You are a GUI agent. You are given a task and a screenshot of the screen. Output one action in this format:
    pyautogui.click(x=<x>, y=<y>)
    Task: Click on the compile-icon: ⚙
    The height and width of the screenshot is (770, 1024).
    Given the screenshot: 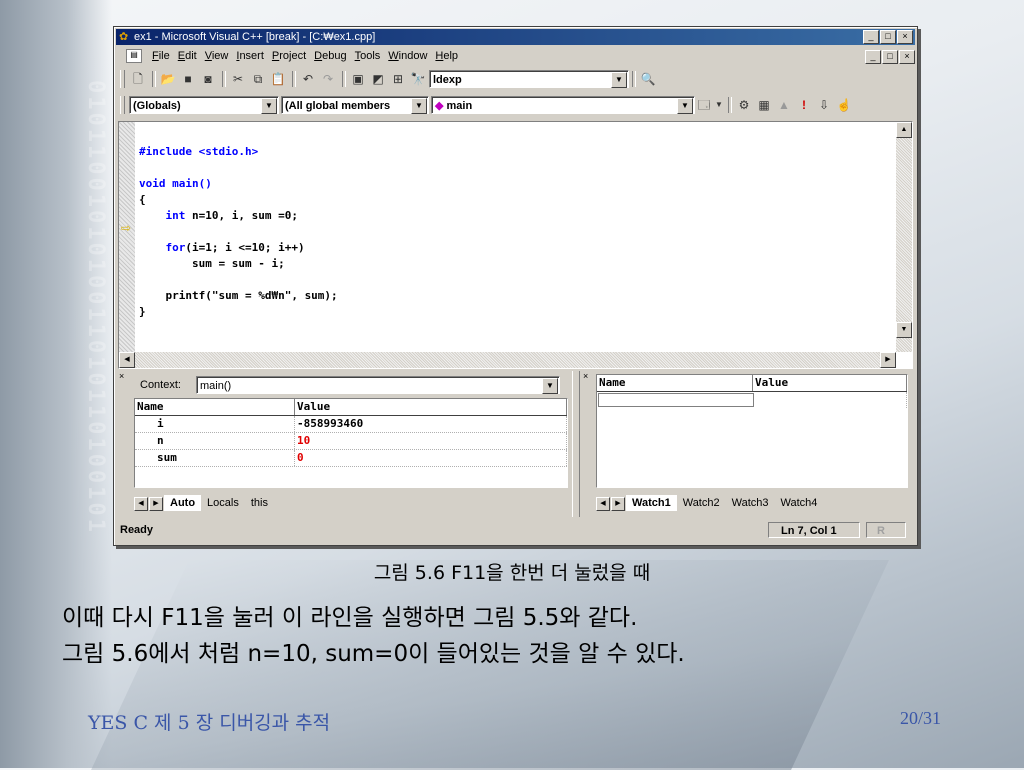 What is the action you would take?
    pyautogui.click(x=744, y=105)
    